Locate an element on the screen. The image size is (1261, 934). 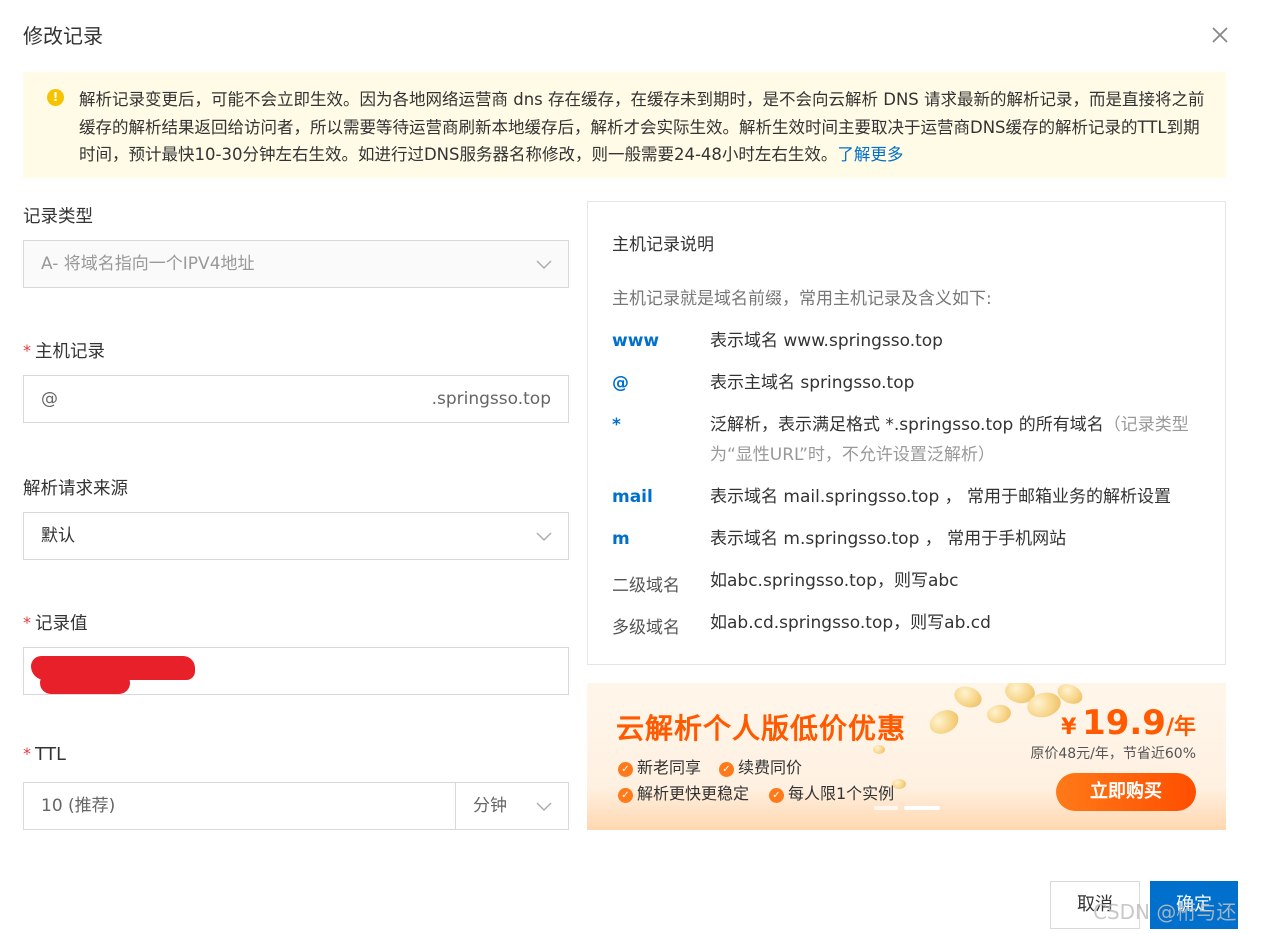
ttl-value: 10 (推荐) is located at coordinates (78, 806).